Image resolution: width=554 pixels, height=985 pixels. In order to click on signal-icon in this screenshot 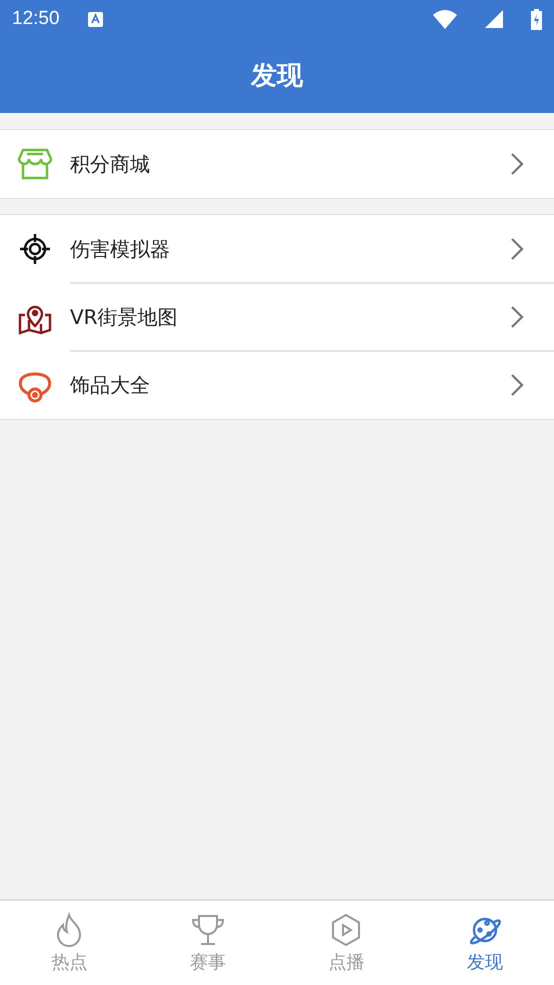, I will do `click(494, 19)`.